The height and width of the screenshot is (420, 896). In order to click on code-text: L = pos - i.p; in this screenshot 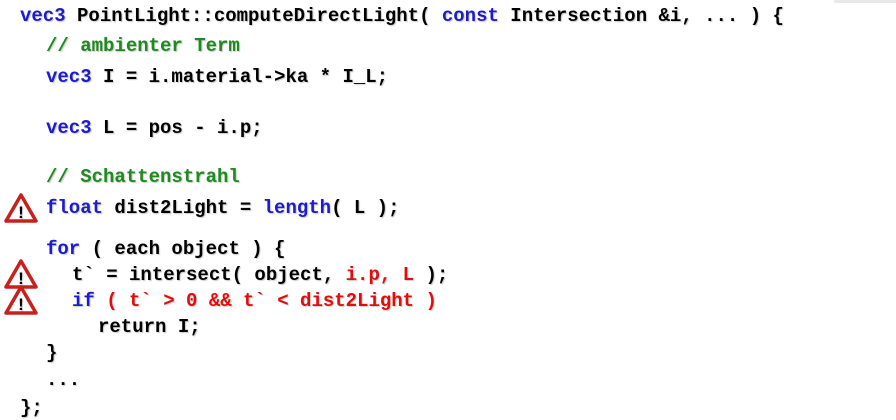, I will do `click(177, 128)`.